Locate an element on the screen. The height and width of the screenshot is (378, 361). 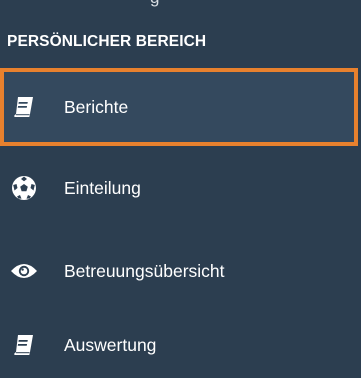
sidebar-item-label: Berichte is located at coordinates (96, 106).